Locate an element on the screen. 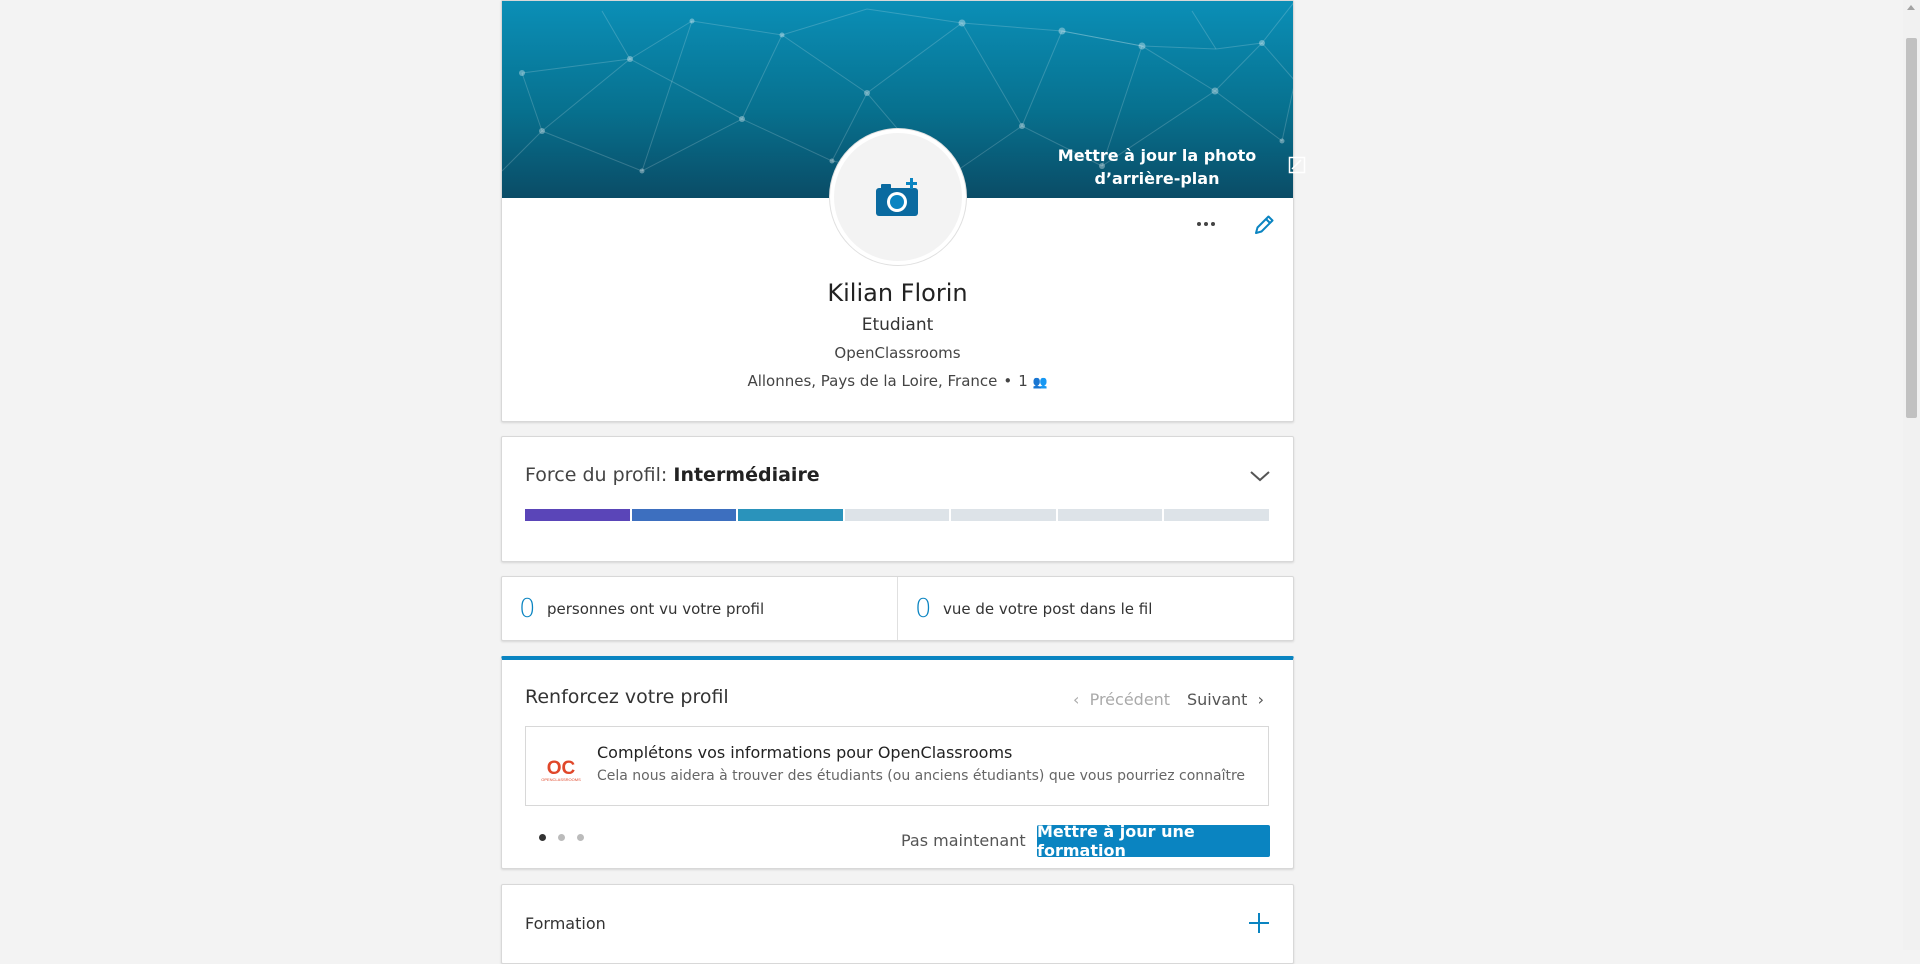 The height and width of the screenshot is (964, 1920). previous-button: ‹ Précédent is located at coordinates (1121, 699).